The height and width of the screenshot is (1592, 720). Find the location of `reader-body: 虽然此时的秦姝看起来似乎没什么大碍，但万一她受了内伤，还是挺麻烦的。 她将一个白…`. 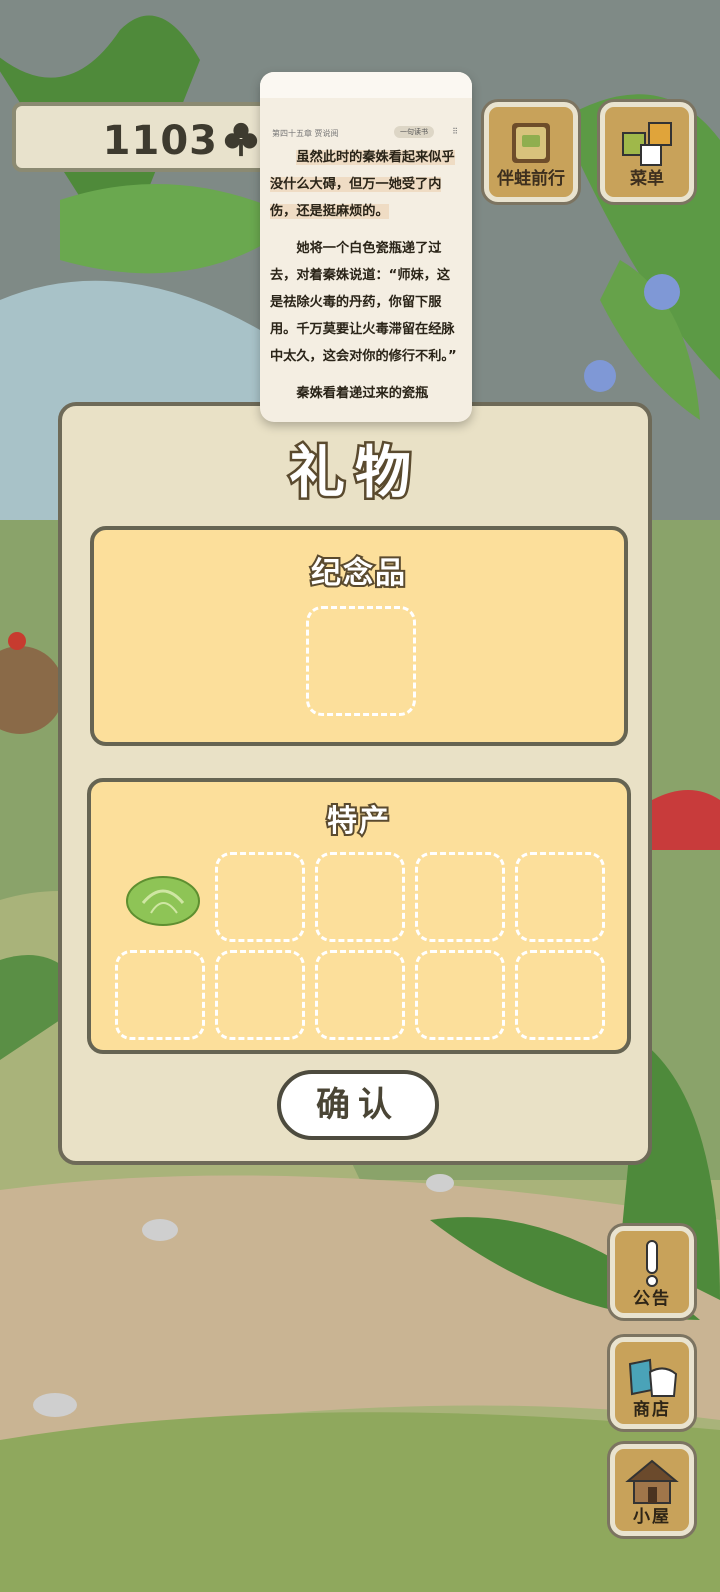

reader-body: 虽然此时的秦姝看起来似乎没什么大碍，但万一她受了内伤，还是挺麻烦的。 她将一个白… is located at coordinates (366, 280).